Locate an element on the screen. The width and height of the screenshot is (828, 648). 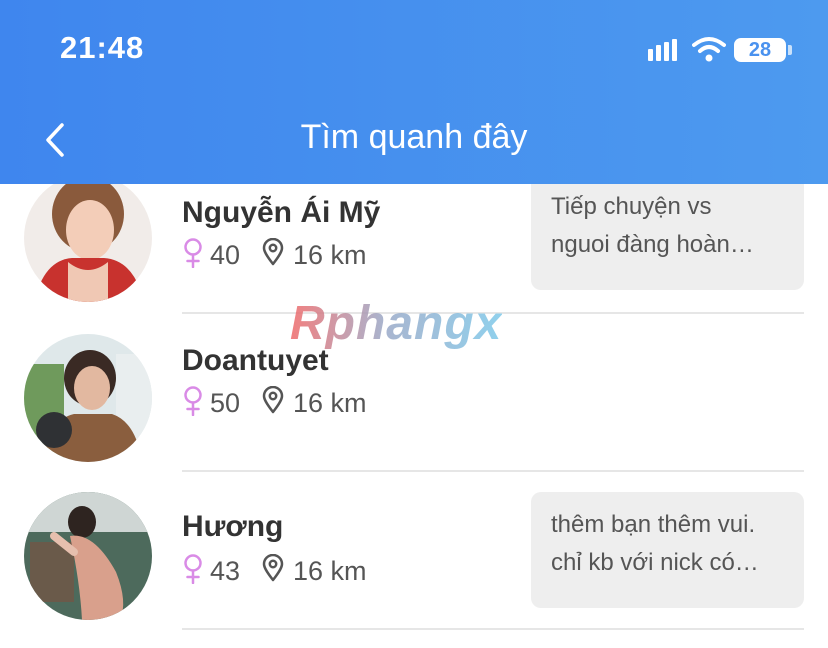
wifi-icon is located at coordinates (709, 49).